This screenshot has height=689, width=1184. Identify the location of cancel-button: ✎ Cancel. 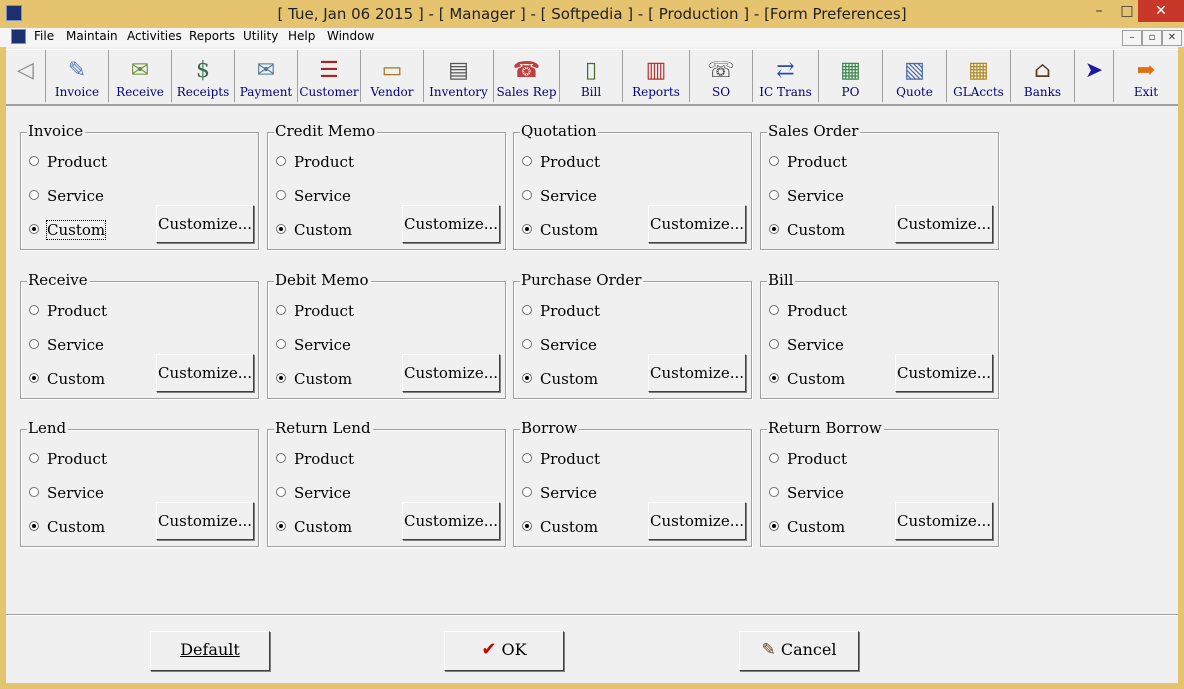
(799, 651).